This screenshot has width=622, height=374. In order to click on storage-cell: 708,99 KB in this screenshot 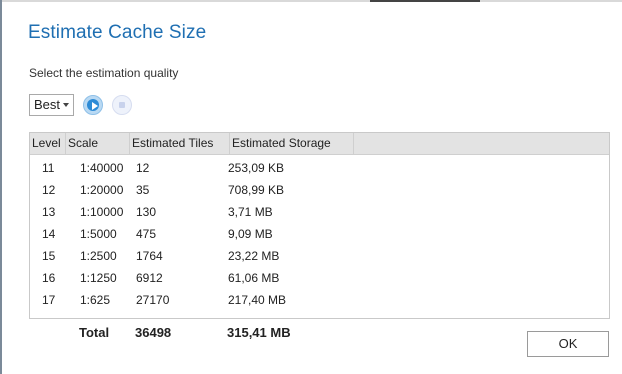, I will do `click(256, 190)`.